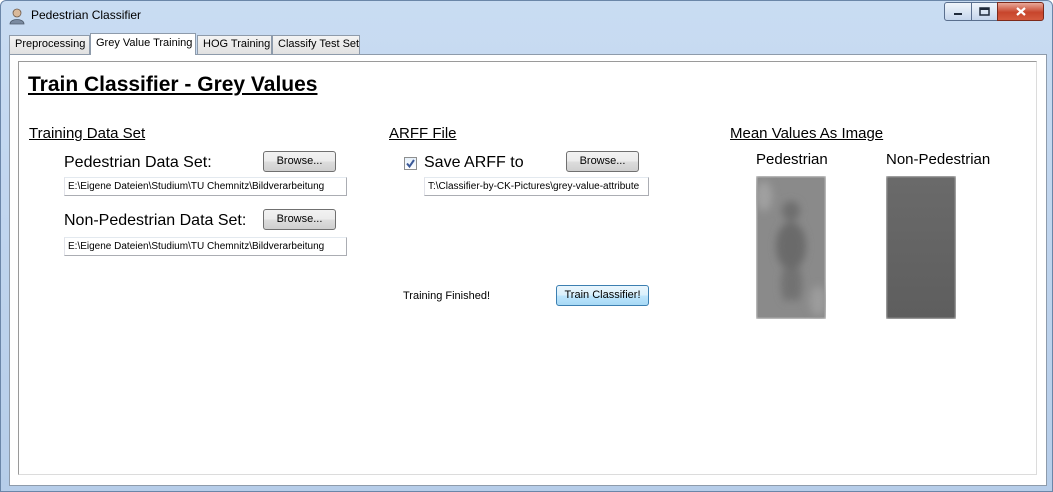 The image size is (1053, 492). What do you see at coordinates (423, 133) in the screenshot?
I see `arff-file-heading: ARFF File` at bounding box center [423, 133].